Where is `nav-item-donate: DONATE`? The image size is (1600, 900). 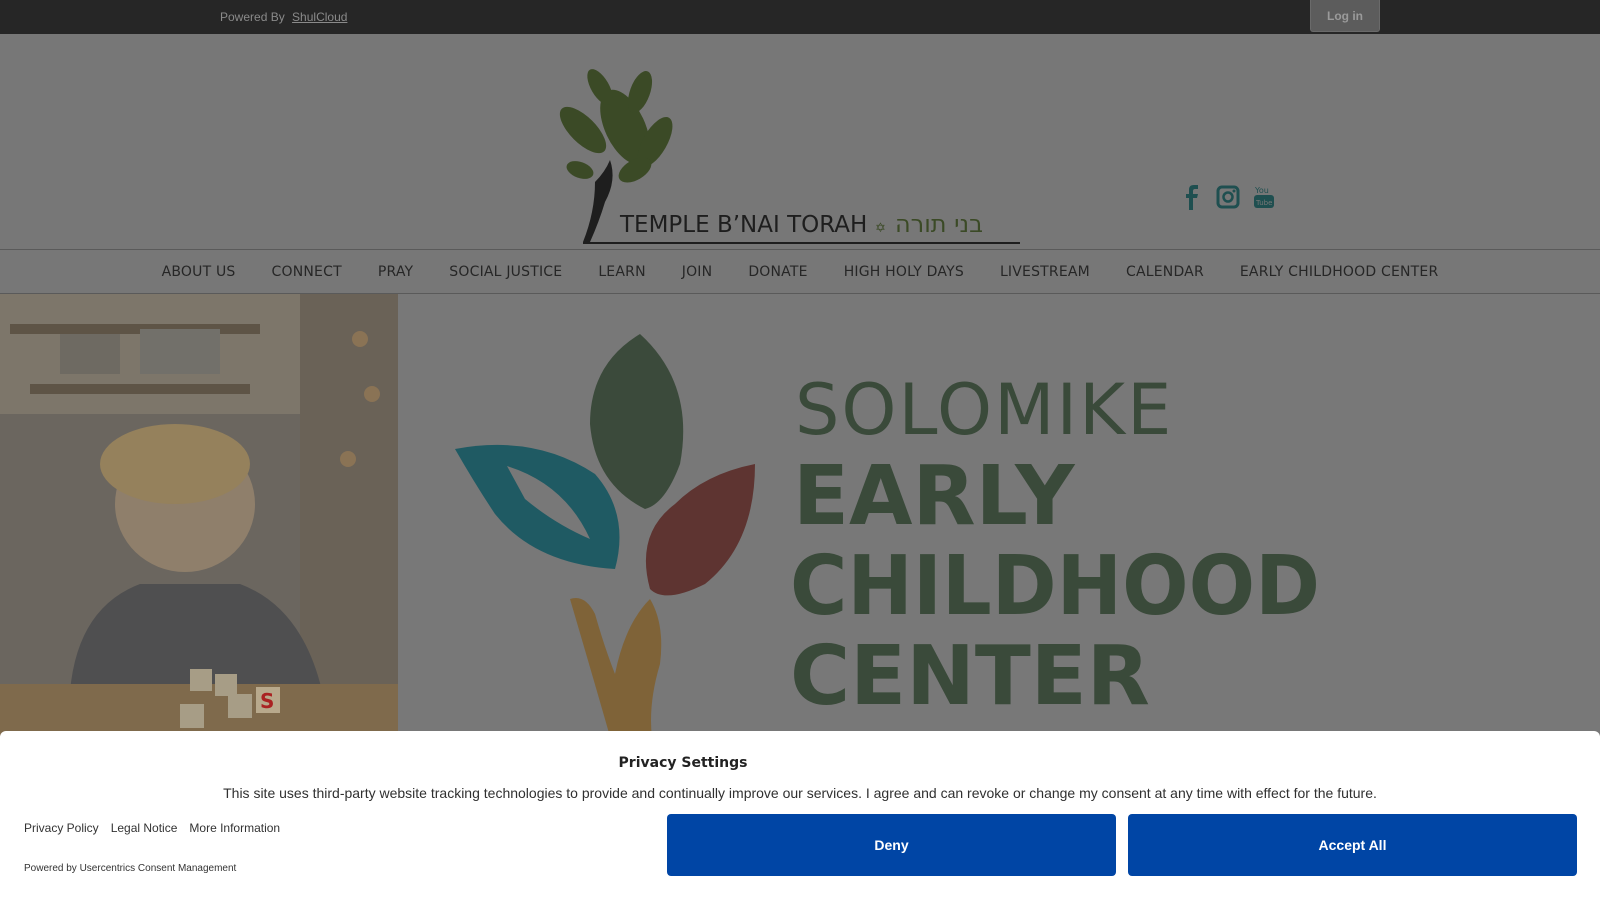 nav-item-donate: DONATE is located at coordinates (777, 272).